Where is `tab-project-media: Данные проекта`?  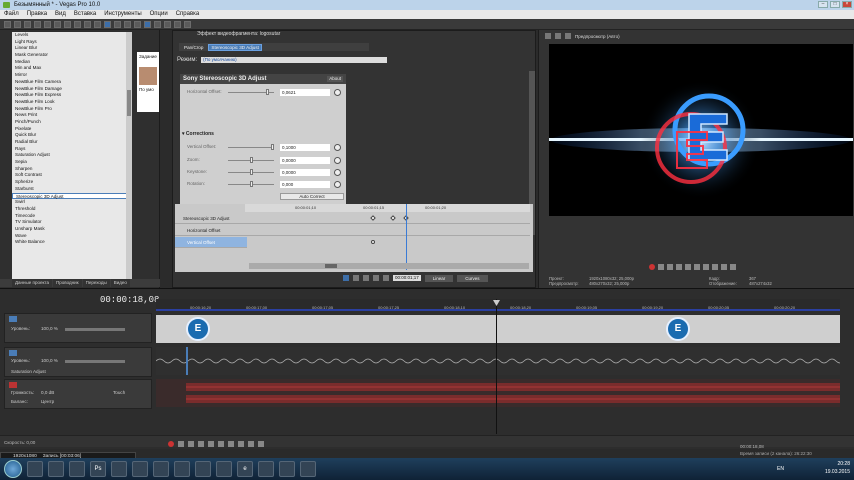
tab-project-media: Данные проекта is located at coordinates (32, 283).